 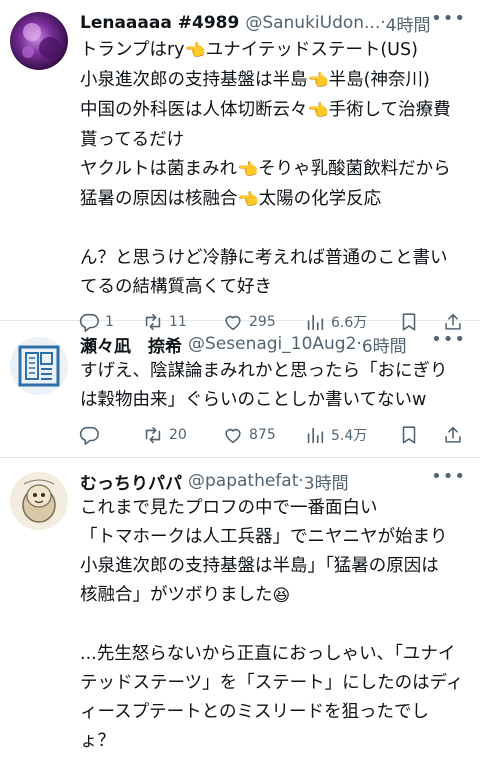 I want to click on retweet-arrows-icon, so click(x=153, y=435).